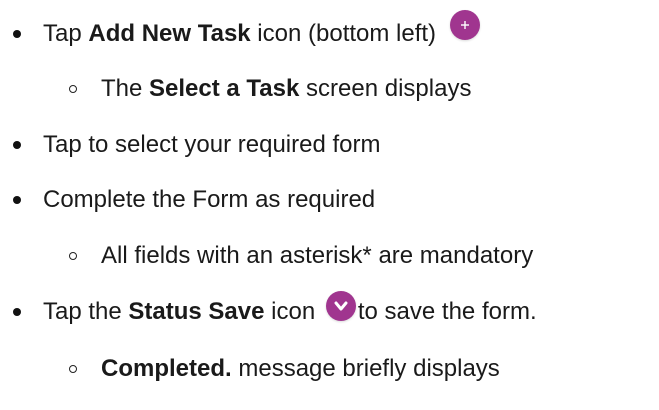 The height and width of the screenshot is (410, 659). I want to click on add-task-plus-icon, so click(465, 25).